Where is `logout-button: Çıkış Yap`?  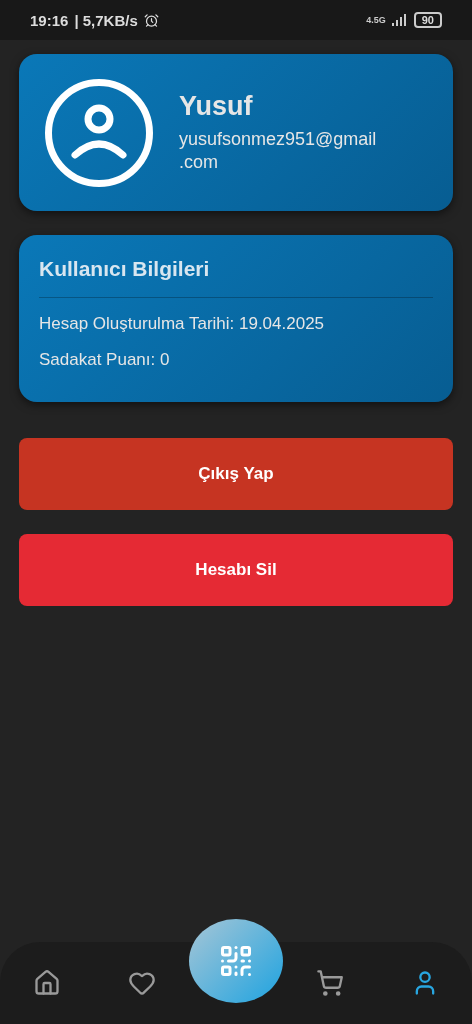
logout-button: Çıkış Yap is located at coordinates (236, 474).